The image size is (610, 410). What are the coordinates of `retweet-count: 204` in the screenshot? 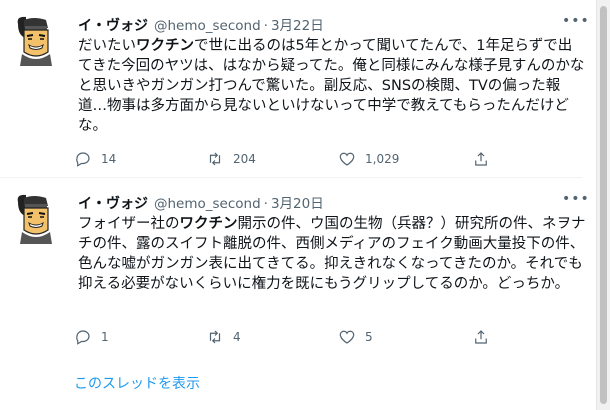 It's located at (244, 159).